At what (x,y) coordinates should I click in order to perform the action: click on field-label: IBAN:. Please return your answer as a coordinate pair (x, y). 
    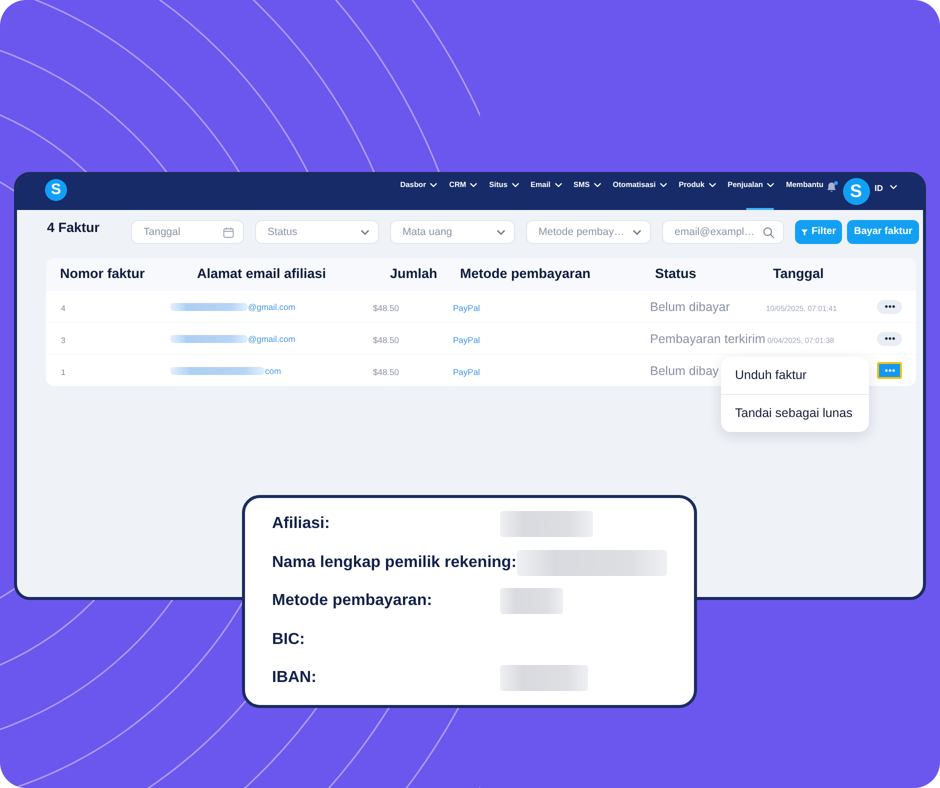
    Looking at the image, I should click on (294, 678).